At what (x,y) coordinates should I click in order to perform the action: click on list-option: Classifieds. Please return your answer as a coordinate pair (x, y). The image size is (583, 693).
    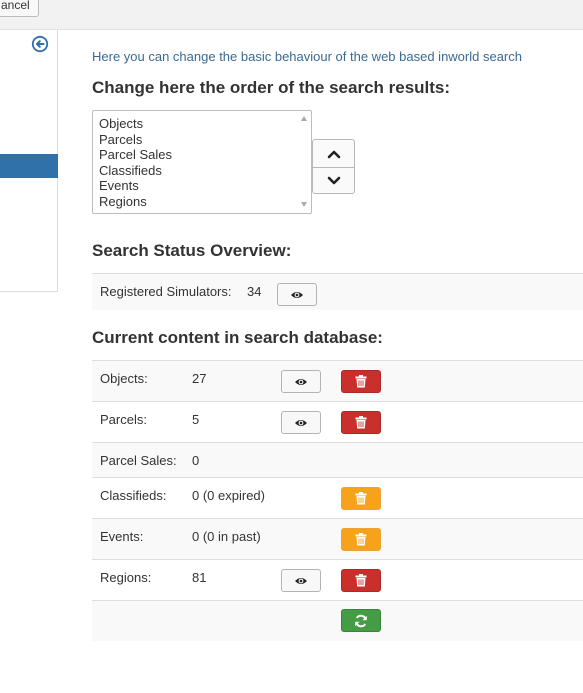
    Looking at the image, I should click on (202, 171).